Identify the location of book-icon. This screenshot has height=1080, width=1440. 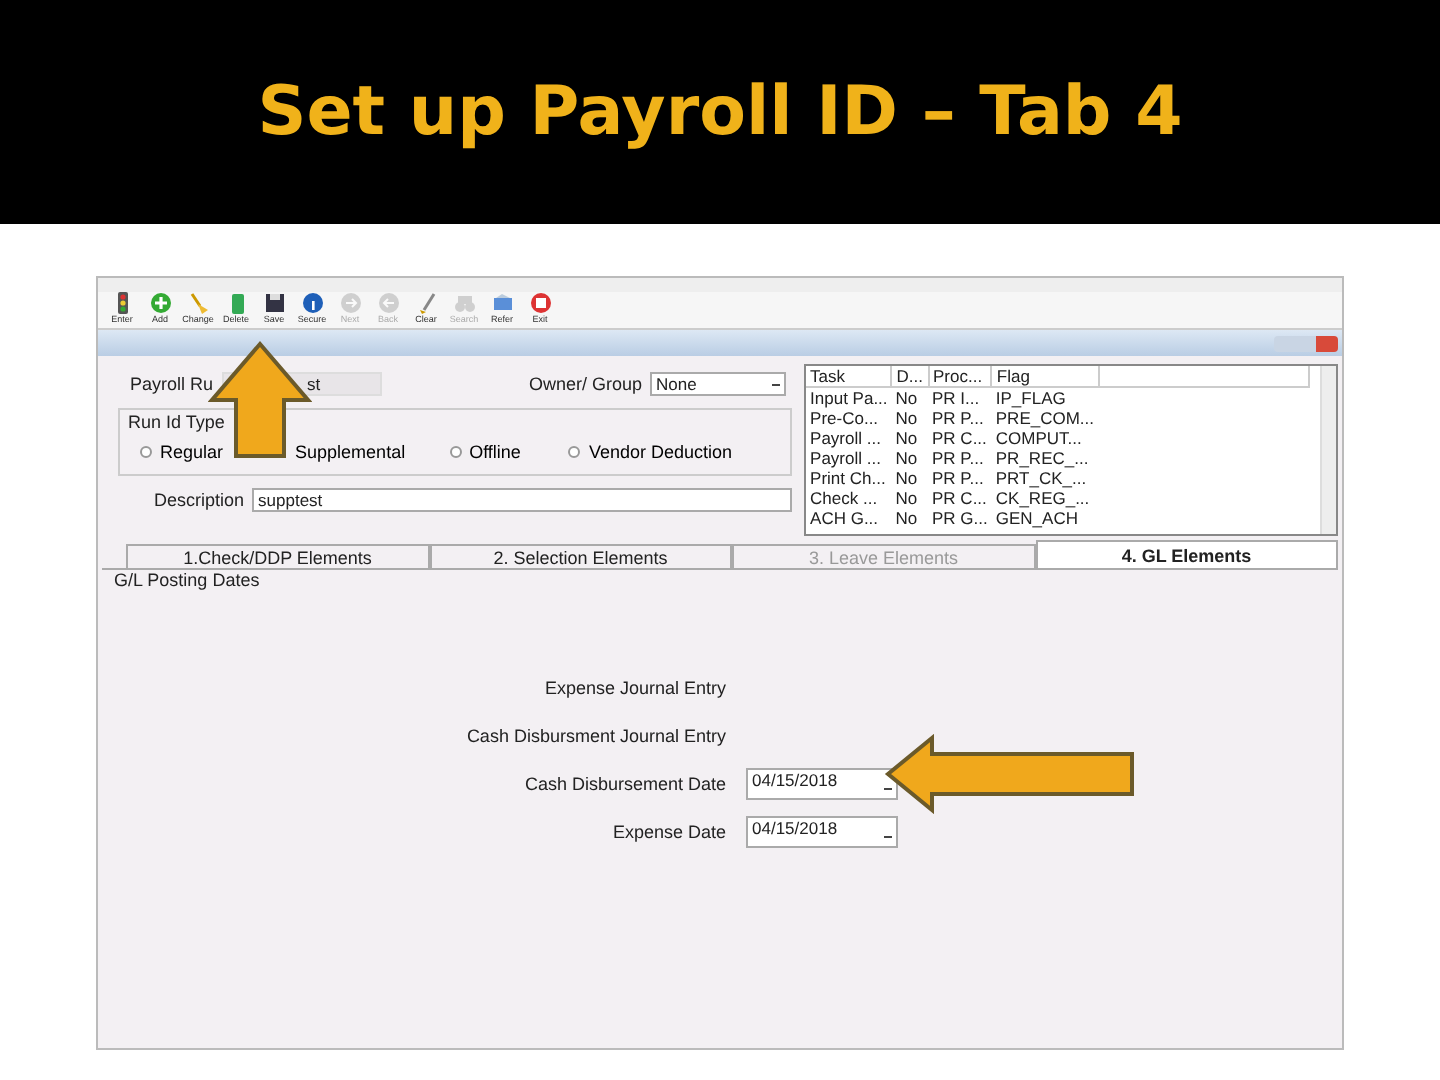
(502, 303).